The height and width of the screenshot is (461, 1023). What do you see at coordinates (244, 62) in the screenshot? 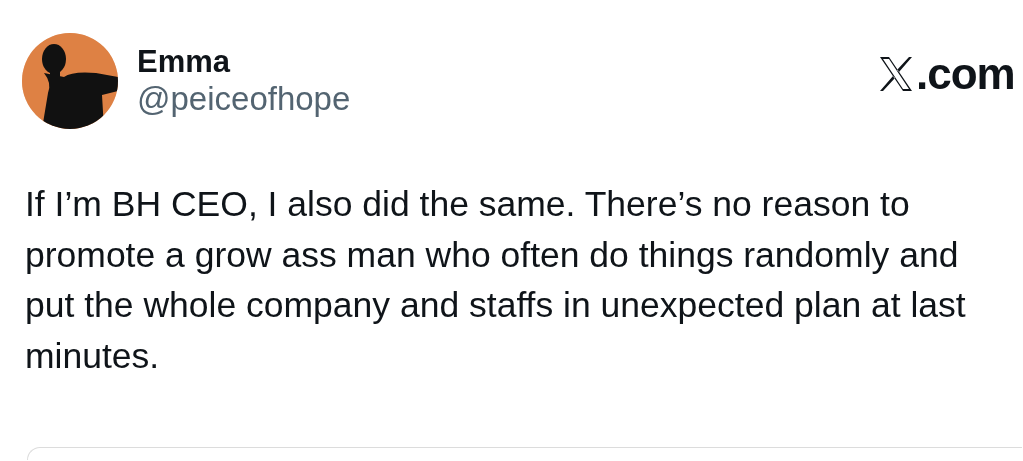
I see `author-name: Emma` at bounding box center [244, 62].